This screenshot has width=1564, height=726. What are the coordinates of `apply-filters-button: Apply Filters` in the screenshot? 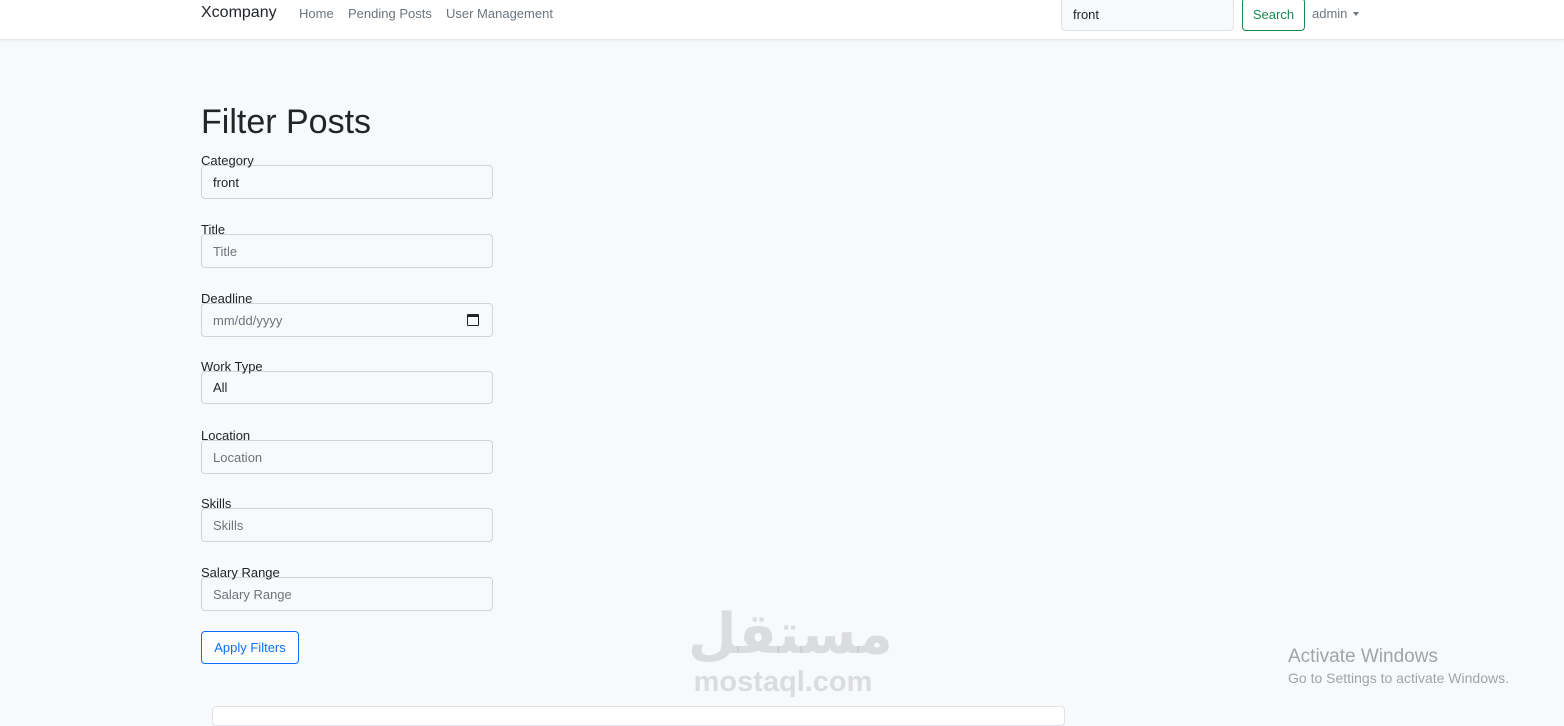 It's located at (250, 647).